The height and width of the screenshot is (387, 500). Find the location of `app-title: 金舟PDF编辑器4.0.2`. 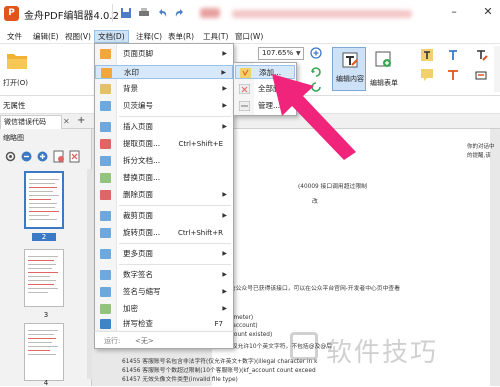

app-title: 金舟PDF编辑器4.0.2 is located at coordinates (71, 16).